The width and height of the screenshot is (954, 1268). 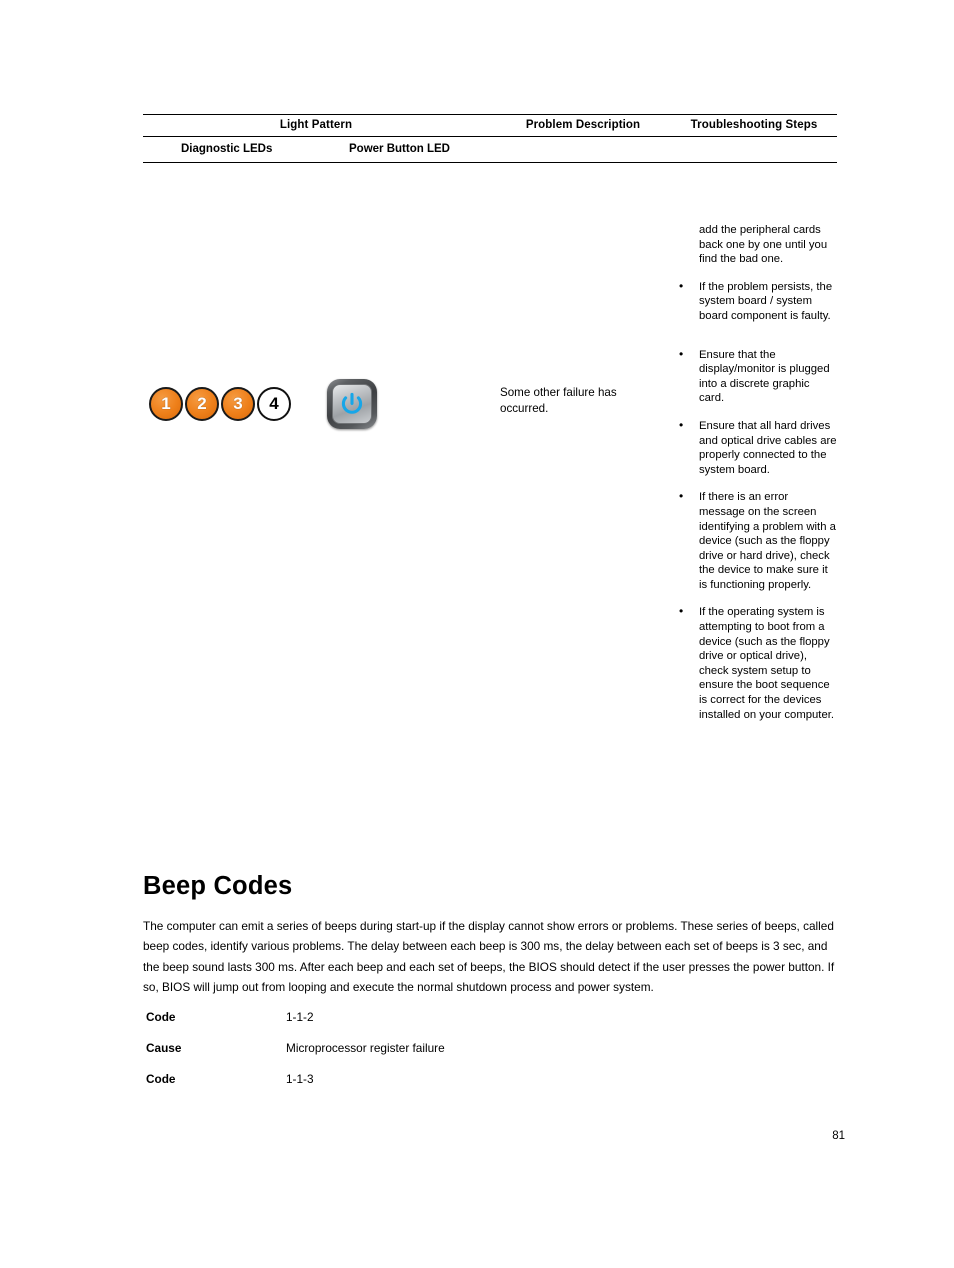 I want to click on definition-value: 1-1-2, so click(x=300, y=1017).